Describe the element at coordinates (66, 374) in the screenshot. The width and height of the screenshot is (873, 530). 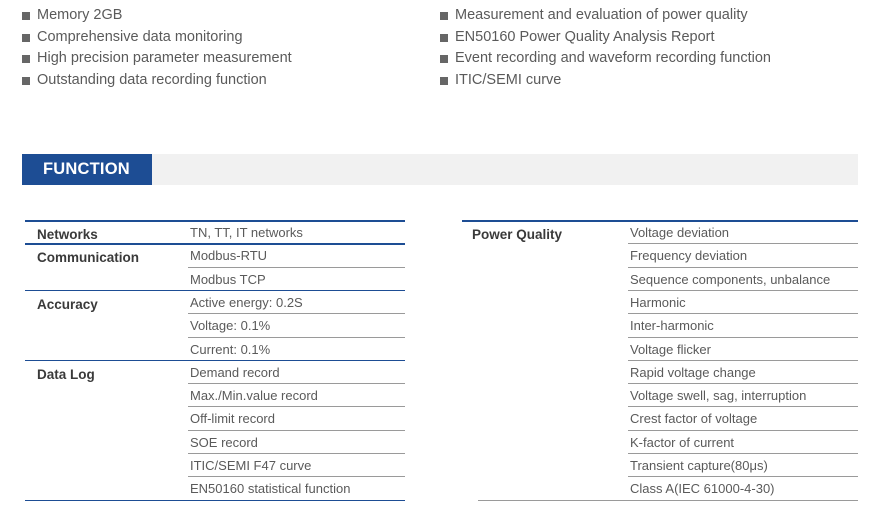
I see `spec-label: Data Log` at that location.